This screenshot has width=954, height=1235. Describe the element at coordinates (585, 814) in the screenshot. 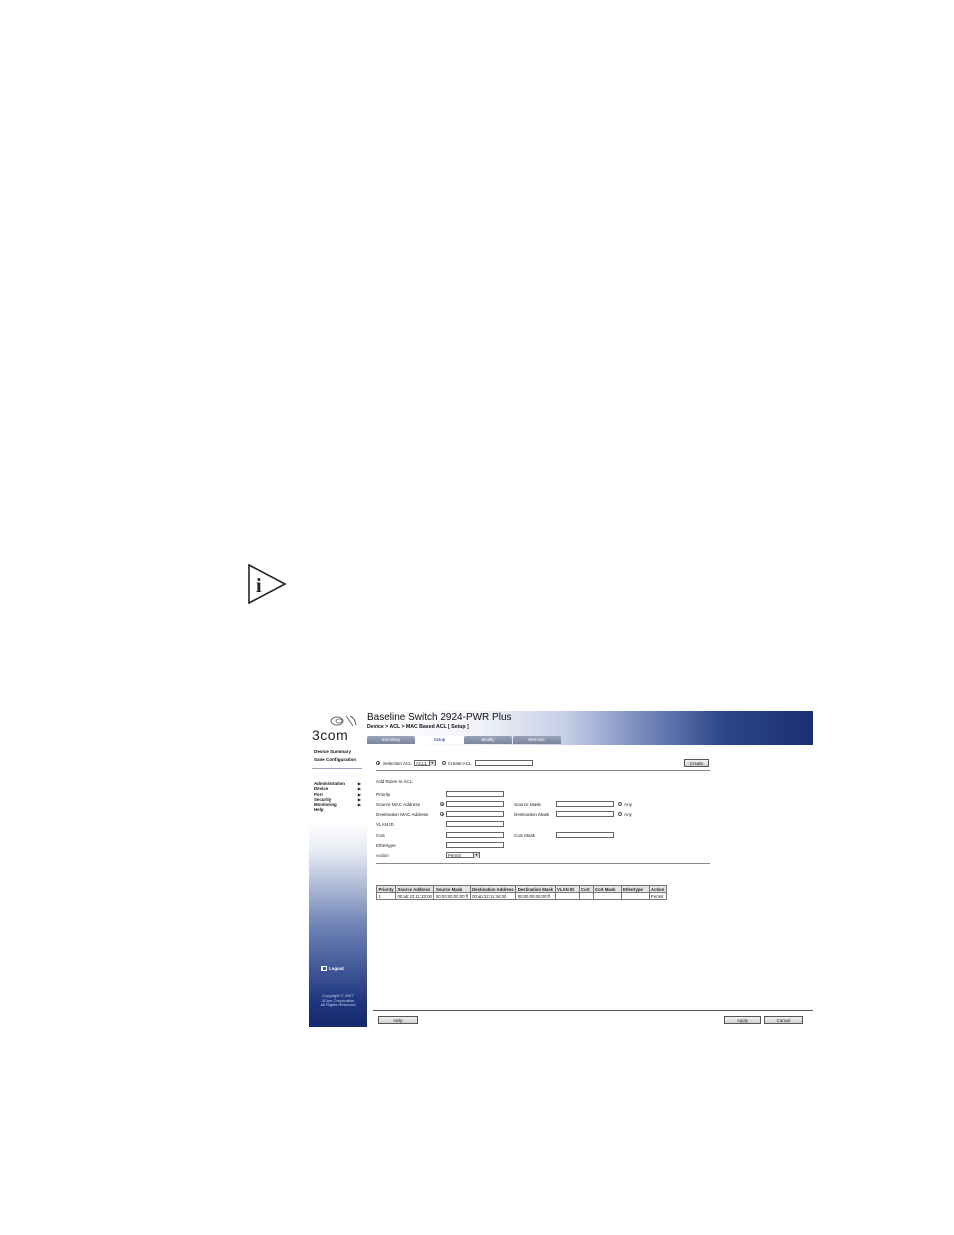

I see `destination-mask-input` at that location.